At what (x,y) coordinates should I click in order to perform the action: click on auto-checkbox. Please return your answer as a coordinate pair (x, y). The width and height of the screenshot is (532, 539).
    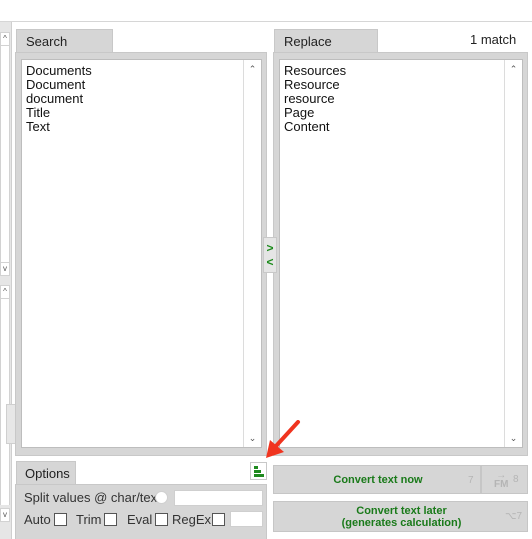
    Looking at the image, I should click on (60, 519).